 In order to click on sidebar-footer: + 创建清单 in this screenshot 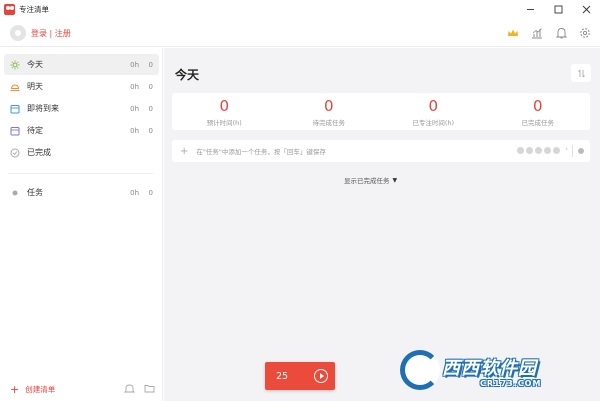, I will do `click(81, 389)`.